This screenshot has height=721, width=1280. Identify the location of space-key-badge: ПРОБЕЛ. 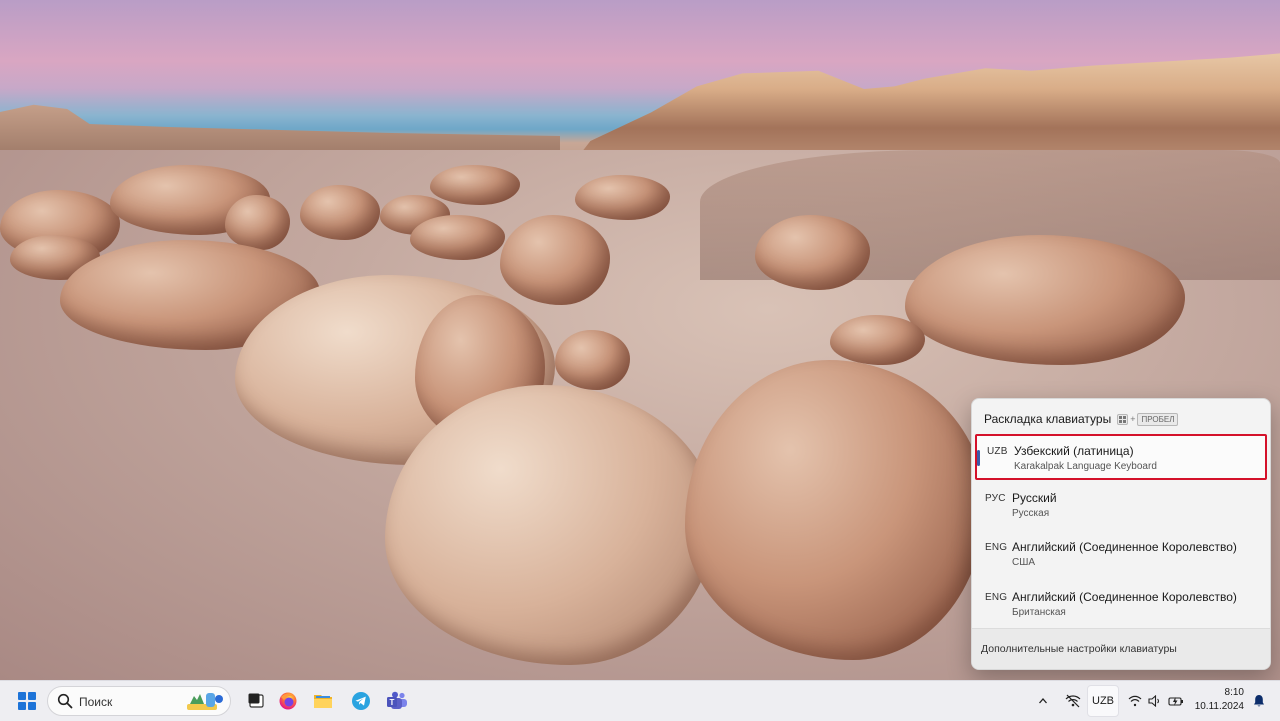
(1158, 419).